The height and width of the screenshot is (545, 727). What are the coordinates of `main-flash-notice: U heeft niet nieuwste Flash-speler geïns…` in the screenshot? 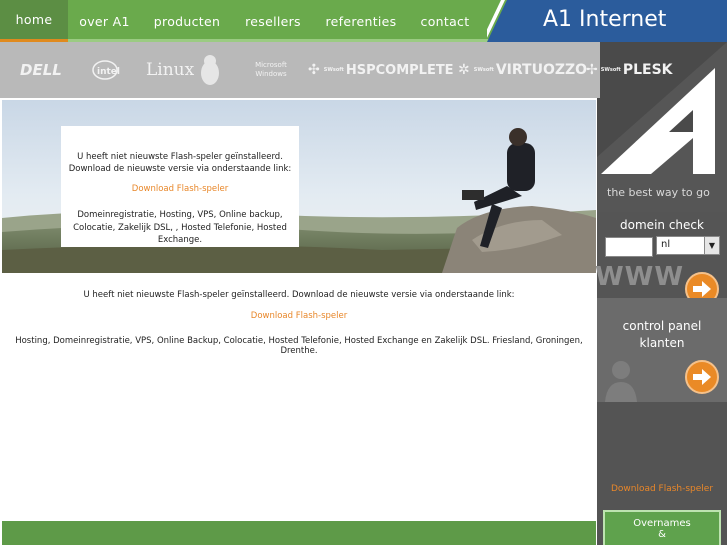 It's located at (299, 295).